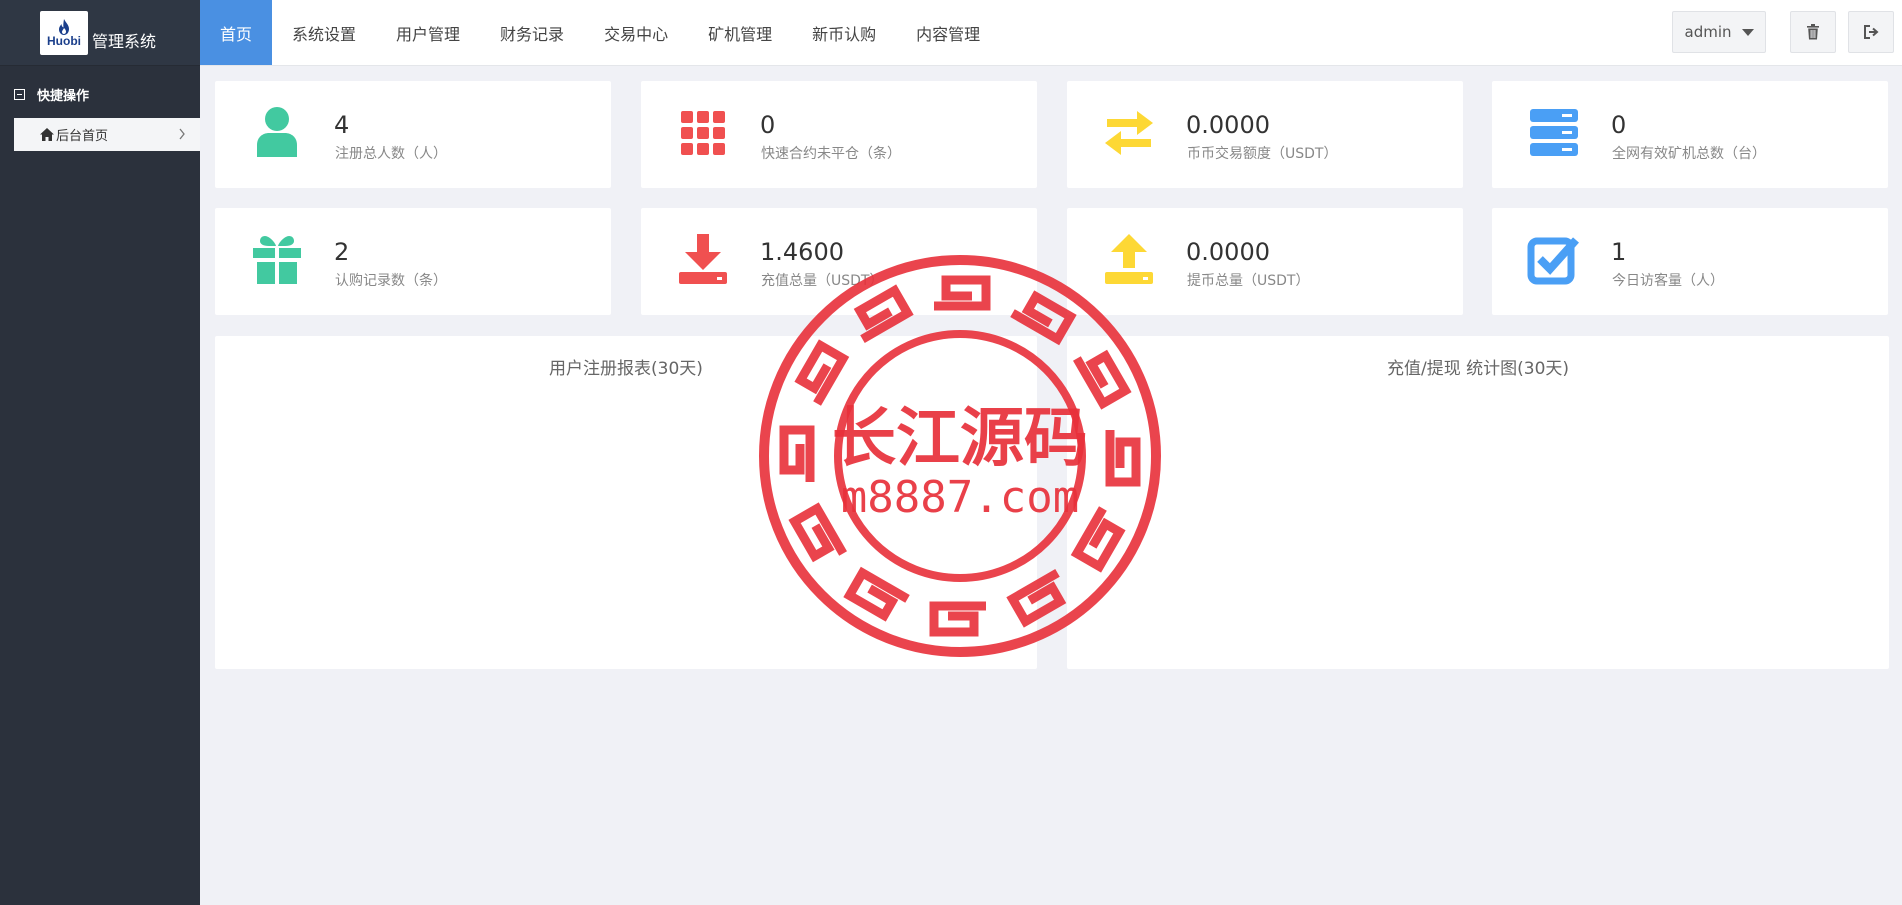 The width and height of the screenshot is (1902, 905). Describe the element at coordinates (324, 32) in the screenshot. I see `nav-system-settings: 系统设置` at that location.